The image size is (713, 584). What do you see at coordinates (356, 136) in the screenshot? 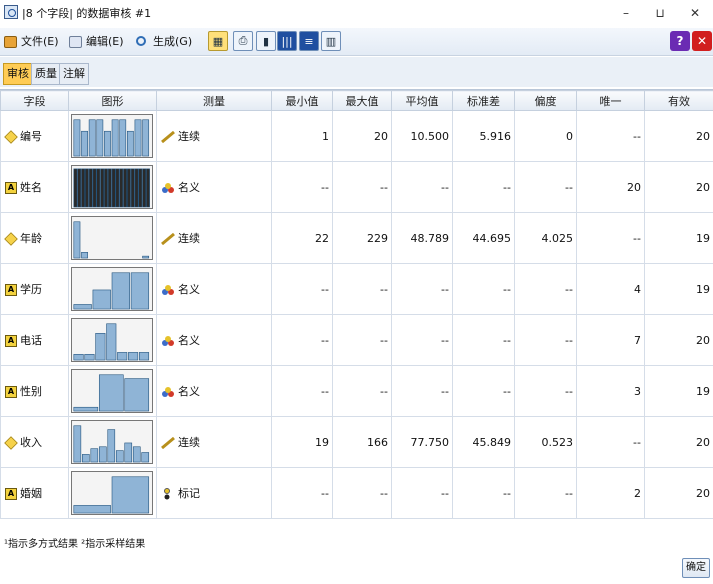
I see `table-row: 编号 连续 1 20 10.500 5.916 0 -- 20` at bounding box center [356, 136].